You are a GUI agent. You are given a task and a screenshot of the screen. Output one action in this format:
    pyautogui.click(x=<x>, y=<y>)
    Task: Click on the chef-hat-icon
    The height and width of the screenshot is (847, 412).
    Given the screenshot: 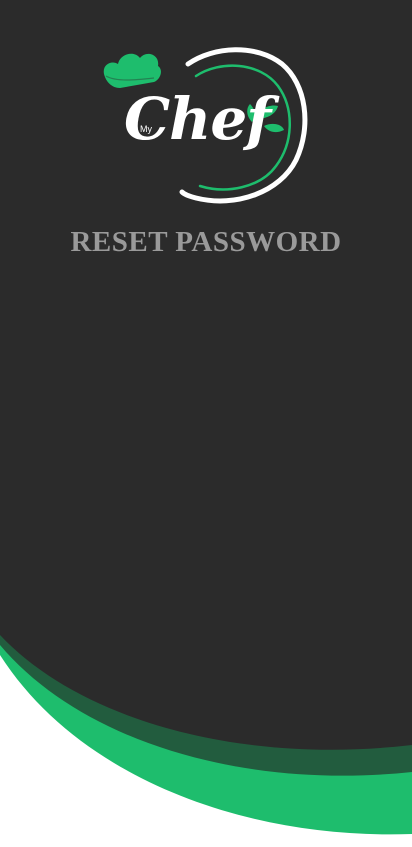 What is the action you would take?
    pyautogui.click(x=132, y=70)
    